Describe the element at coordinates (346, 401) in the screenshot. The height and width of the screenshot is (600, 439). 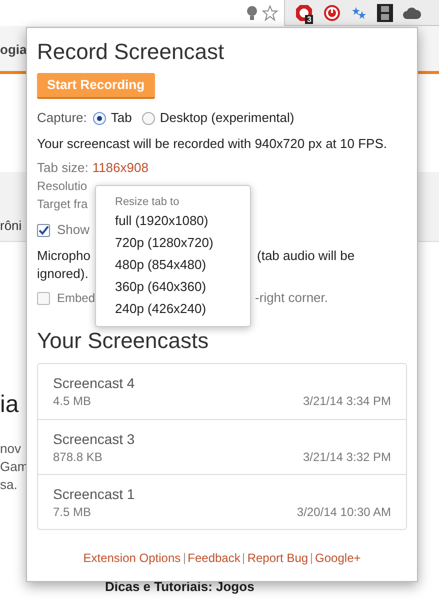
I see `screencast-date: 3/21/14 3:34 PM` at that location.